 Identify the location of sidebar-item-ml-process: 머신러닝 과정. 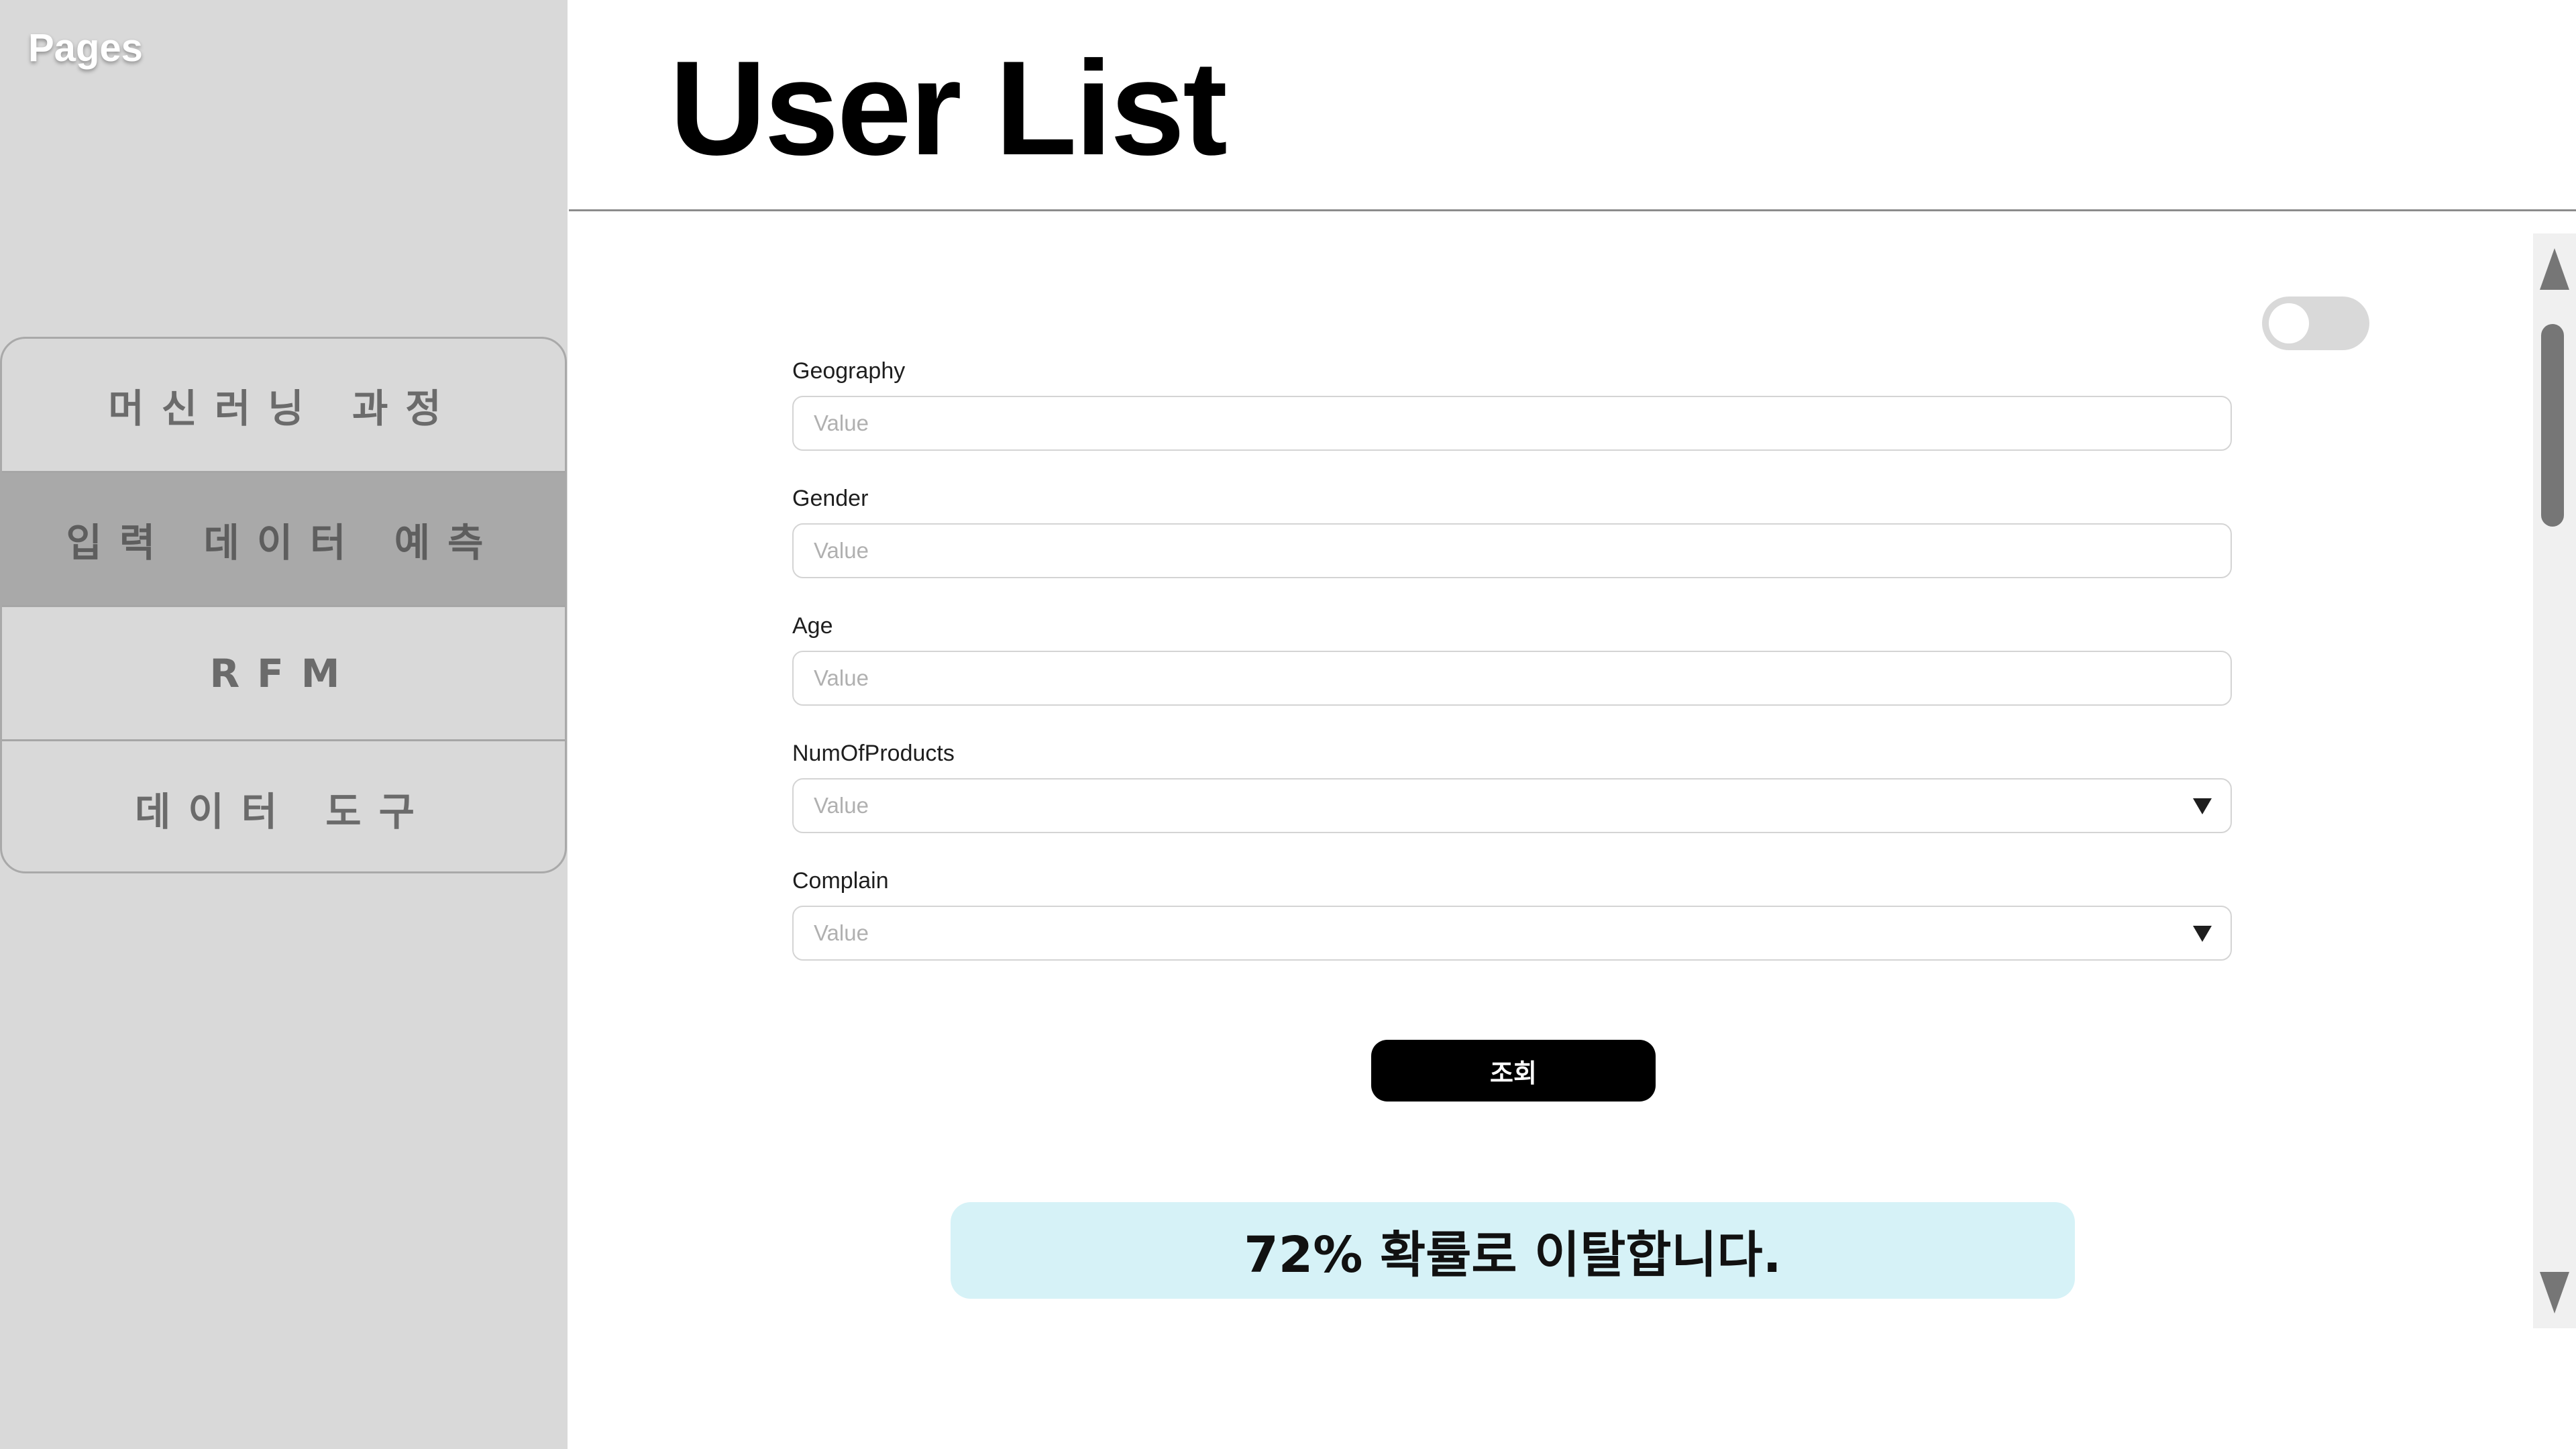
(283, 406).